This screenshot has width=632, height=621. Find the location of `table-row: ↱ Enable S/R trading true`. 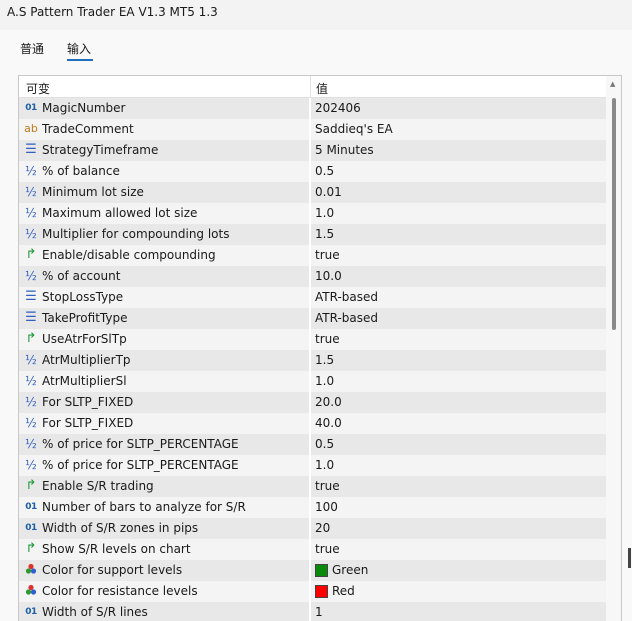

table-row: ↱ Enable S/R trading true is located at coordinates (312, 486).